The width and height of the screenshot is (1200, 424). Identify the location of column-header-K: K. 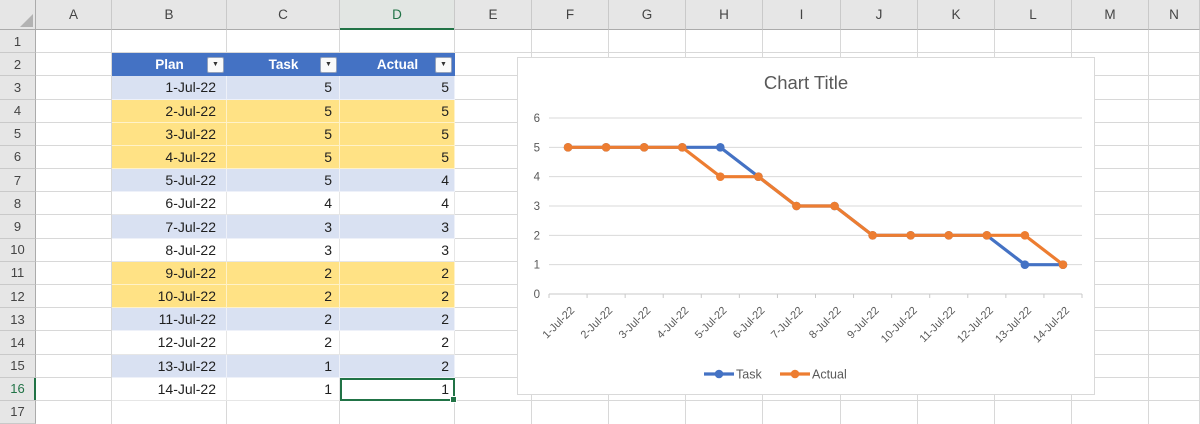
(956, 15).